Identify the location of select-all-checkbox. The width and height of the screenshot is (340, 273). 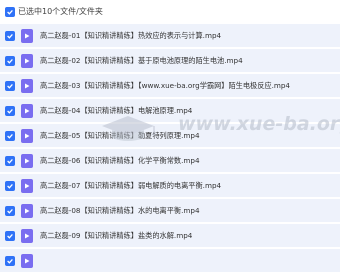
(10, 12).